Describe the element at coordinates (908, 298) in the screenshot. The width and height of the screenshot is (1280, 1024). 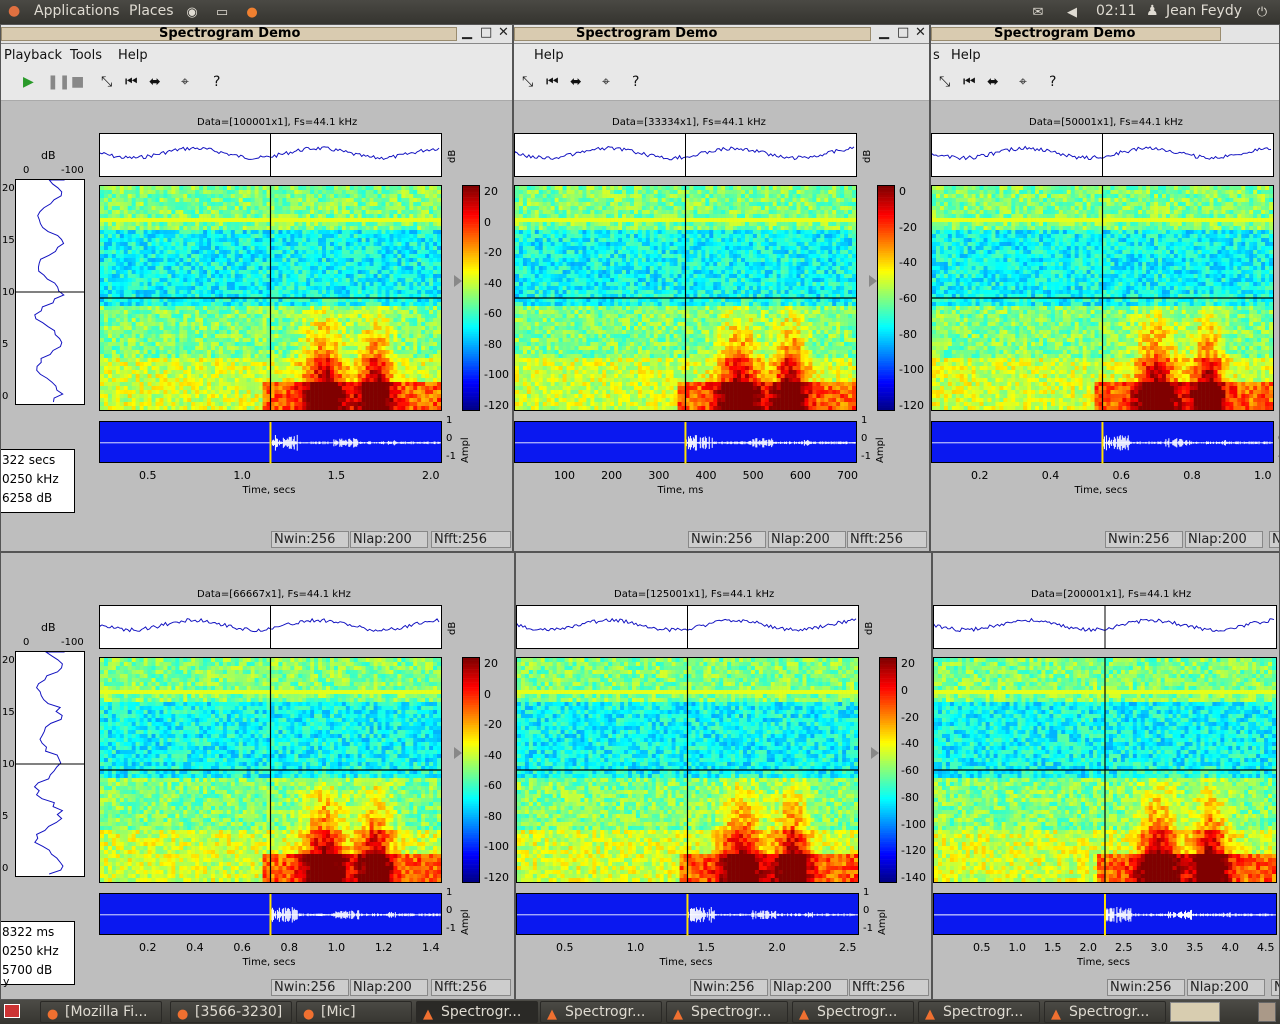
I see `colorbar-tick: -60` at that location.